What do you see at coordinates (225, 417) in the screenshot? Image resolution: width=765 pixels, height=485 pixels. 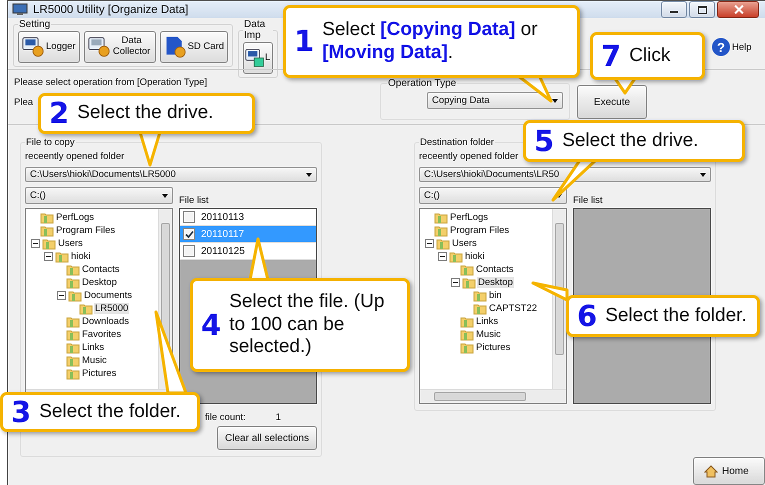 I see `file-count-label: file count:` at bounding box center [225, 417].